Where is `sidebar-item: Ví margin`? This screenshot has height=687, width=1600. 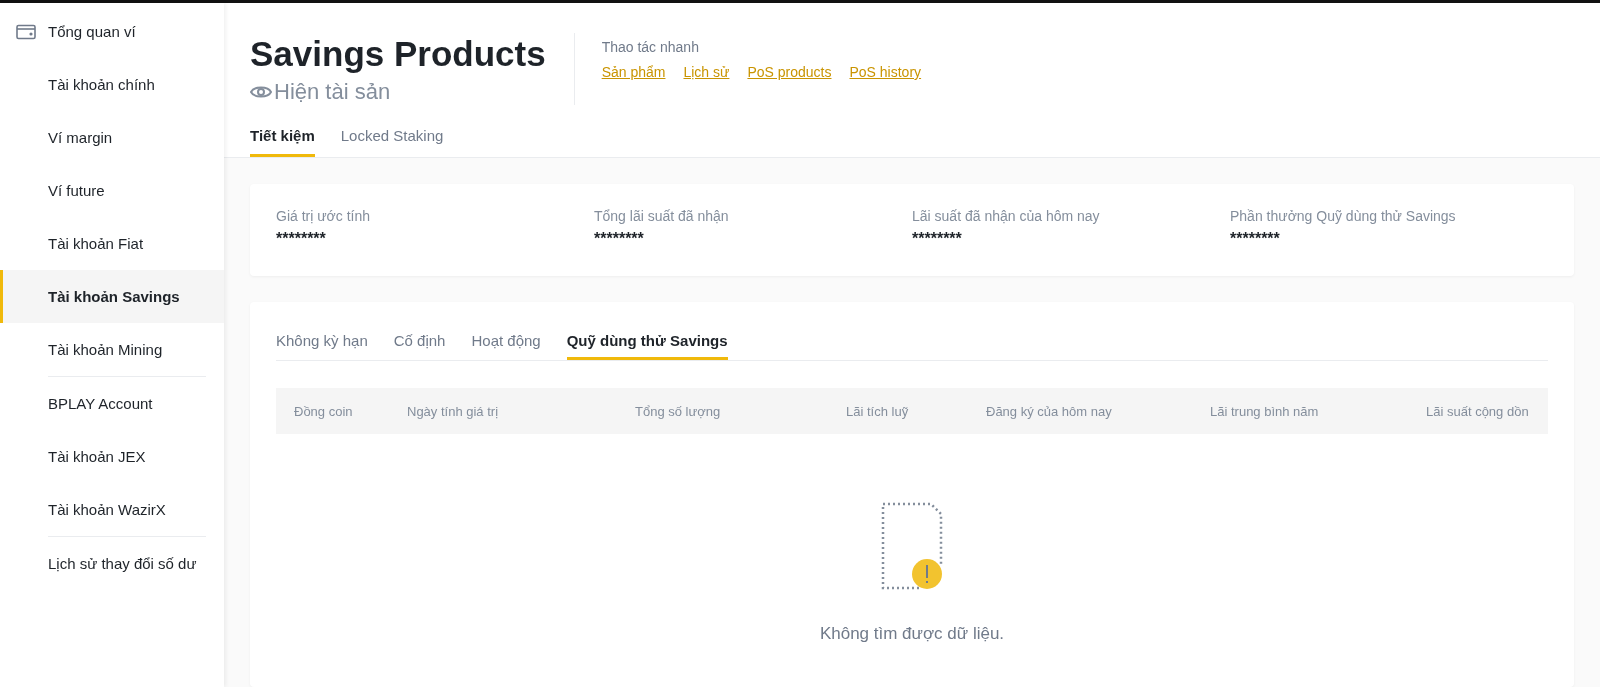 sidebar-item: Ví margin is located at coordinates (112, 137).